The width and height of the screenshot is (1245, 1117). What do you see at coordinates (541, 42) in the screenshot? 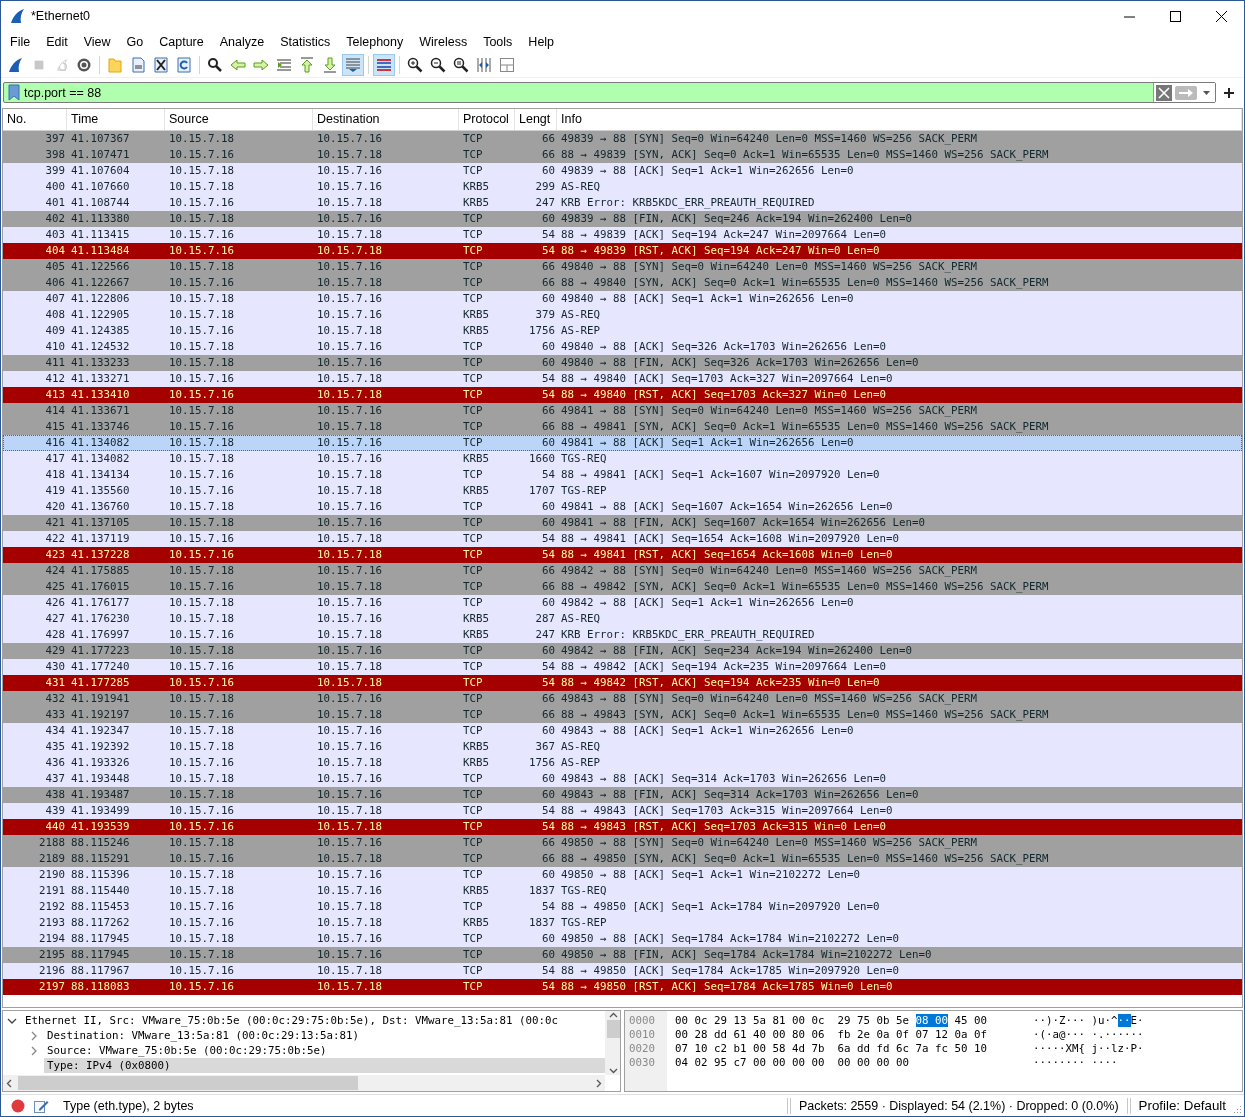
I see `menu-item: Help` at bounding box center [541, 42].